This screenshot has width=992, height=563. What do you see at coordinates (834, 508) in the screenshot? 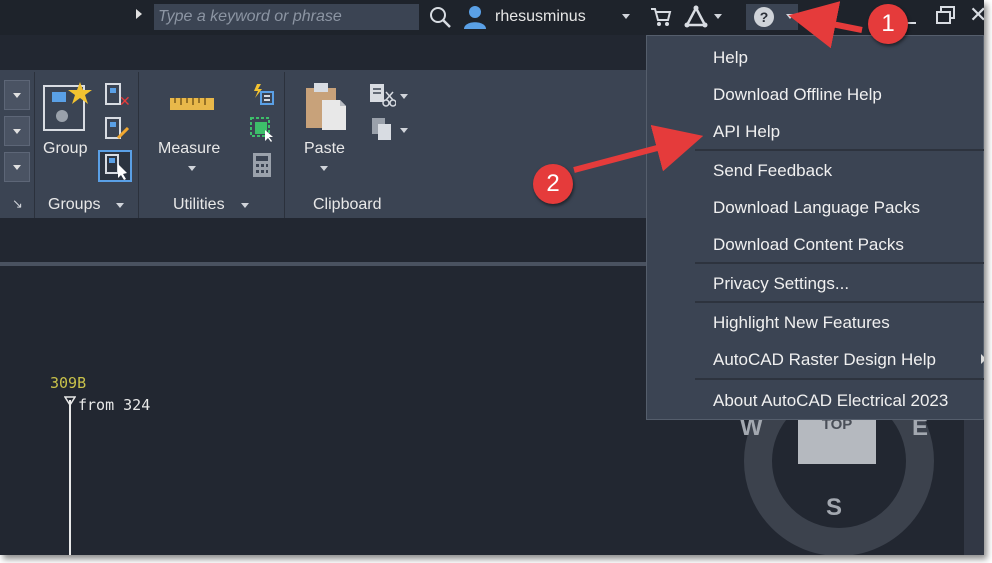
I see `compass-south: S` at bounding box center [834, 508].